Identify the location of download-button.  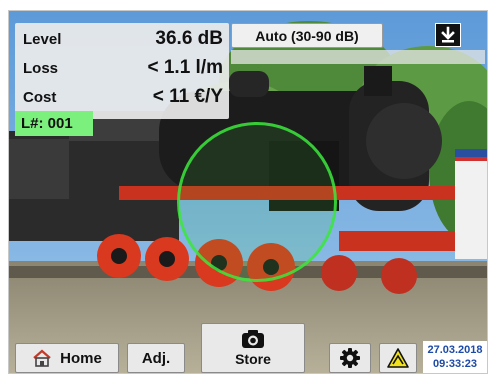
(448, 35).